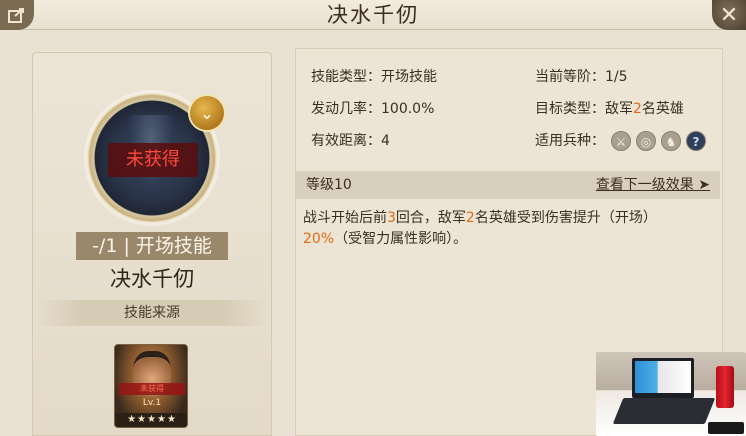 The width and height of the screenshot is (746, 436). What do you see at coordinates (570, 141) in the screenshot?
I see `troop-type-label: 适用兵种：` at bounding box center [570, 141].